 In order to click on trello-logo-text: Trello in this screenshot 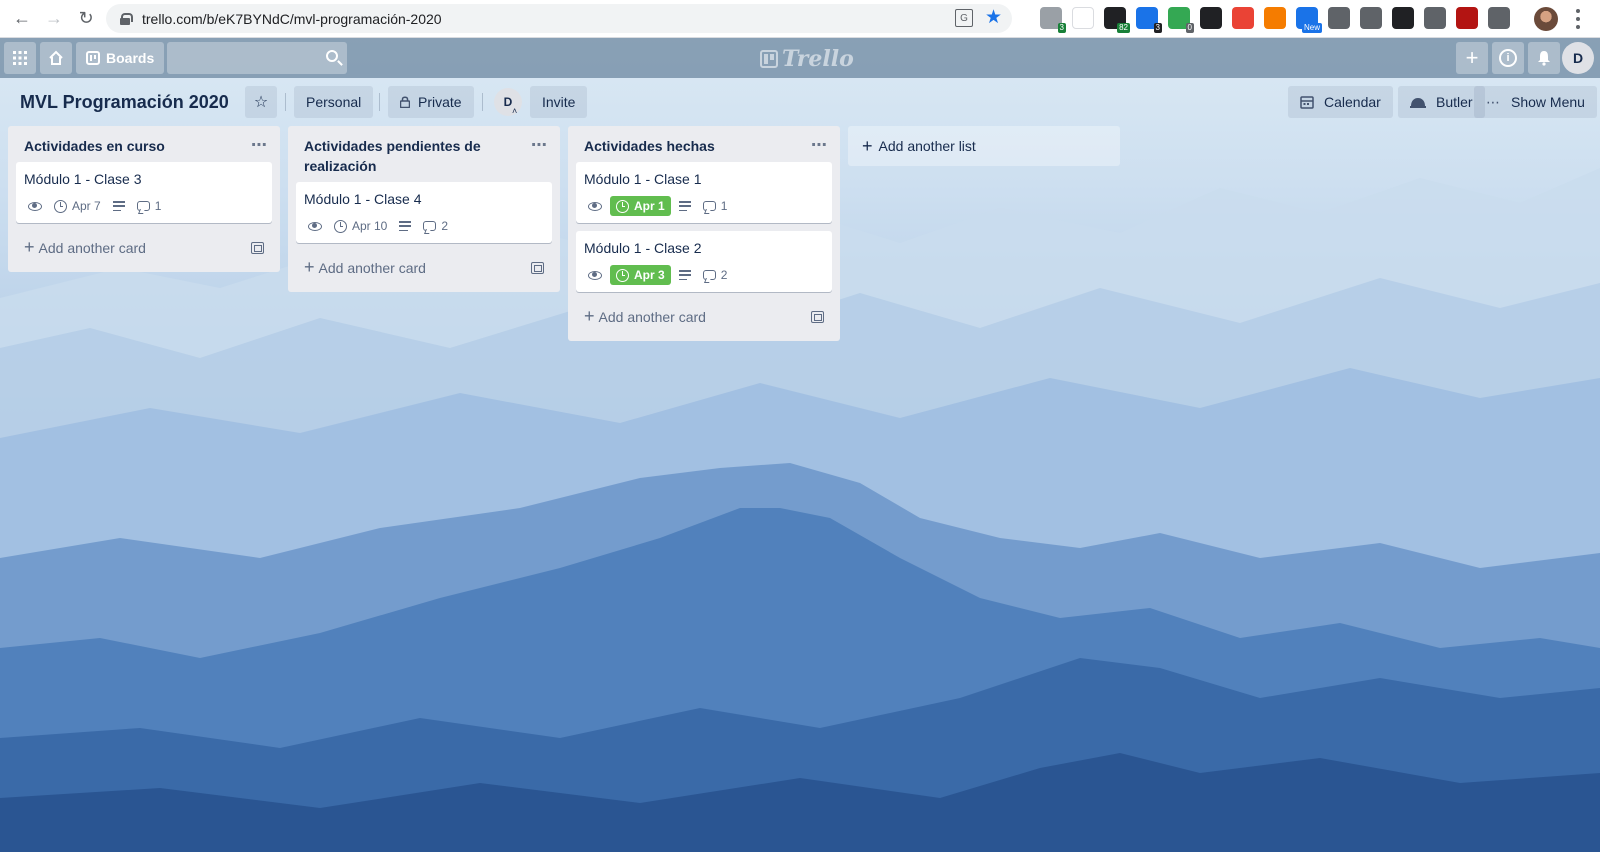, I will do `click(818, 59)`.